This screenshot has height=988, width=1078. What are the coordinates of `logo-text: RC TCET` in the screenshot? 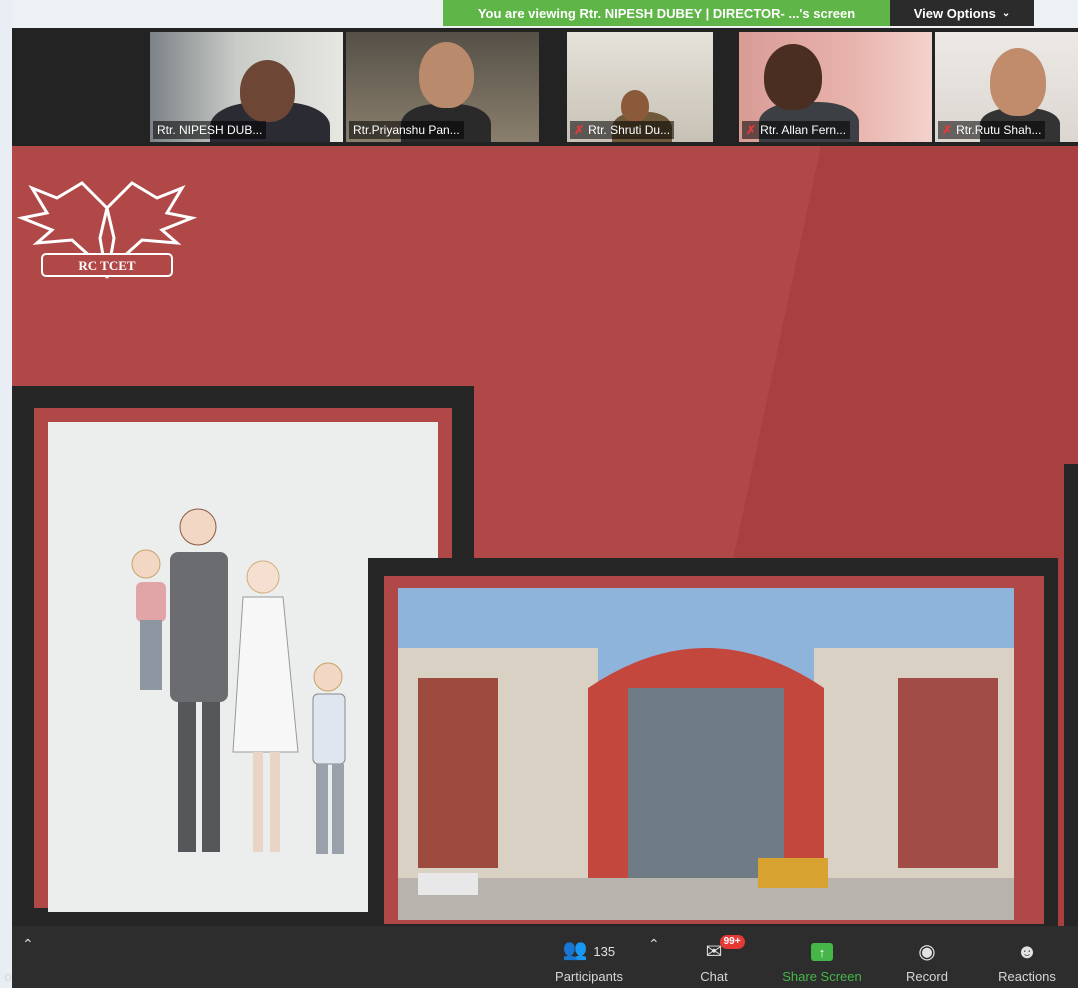 It's located at (107, 265).